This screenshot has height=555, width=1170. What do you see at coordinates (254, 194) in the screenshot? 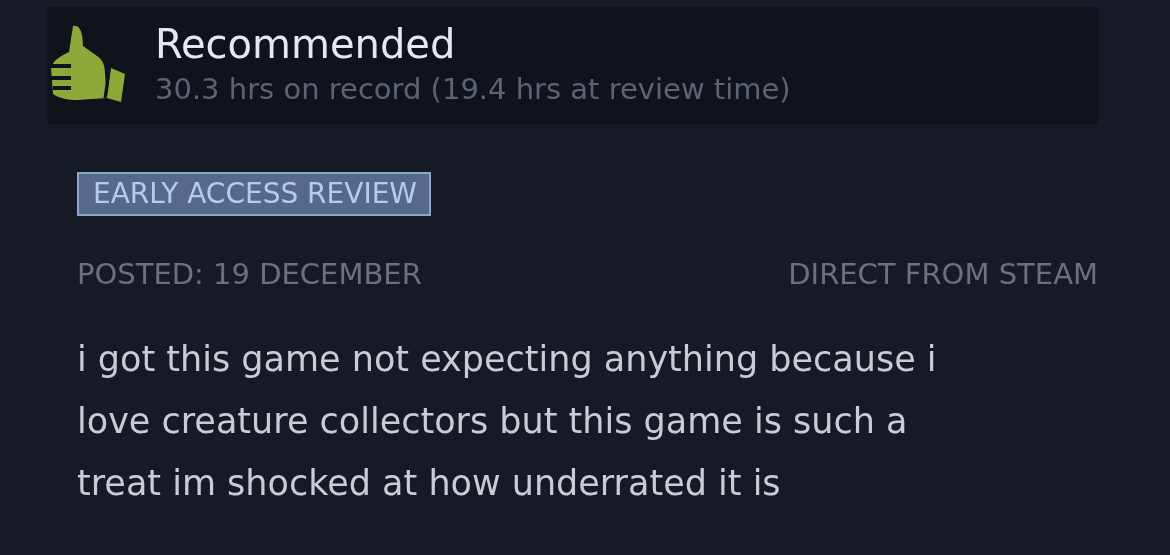
I see `early-access-badge: EARLY ACCESS REVIEW` at bounding box center [254, 194].